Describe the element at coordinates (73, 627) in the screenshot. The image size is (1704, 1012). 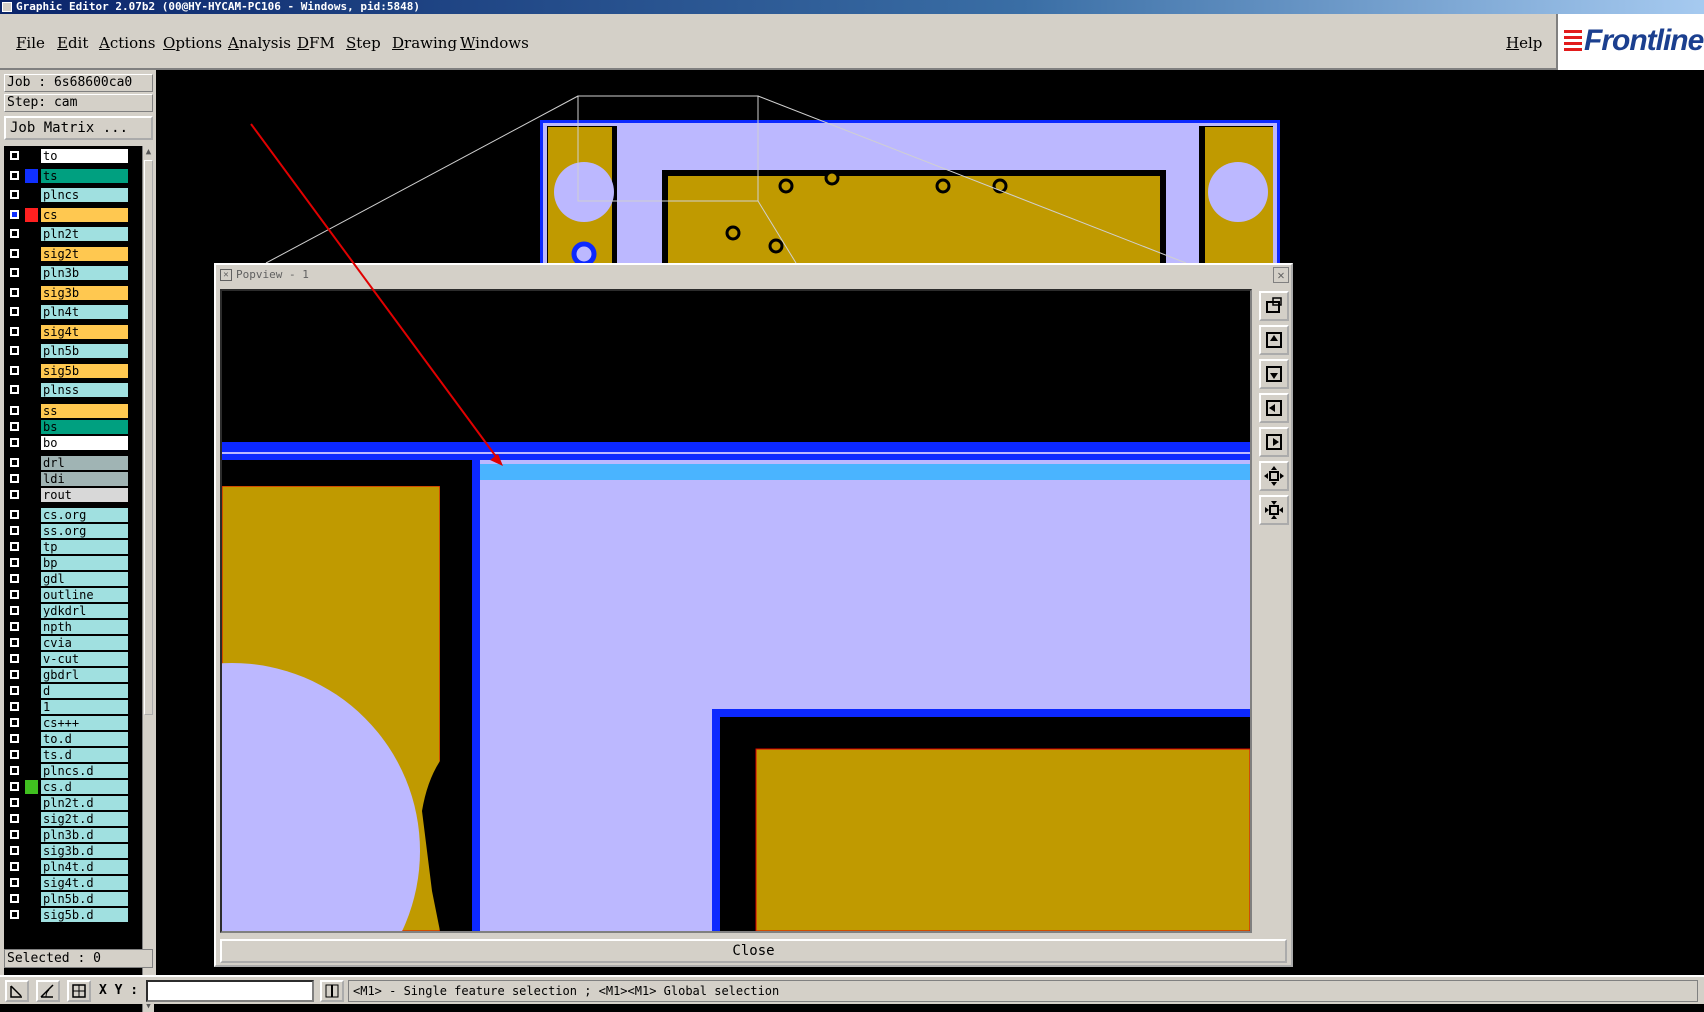
I see `layer-row-npth: npth` at that location.